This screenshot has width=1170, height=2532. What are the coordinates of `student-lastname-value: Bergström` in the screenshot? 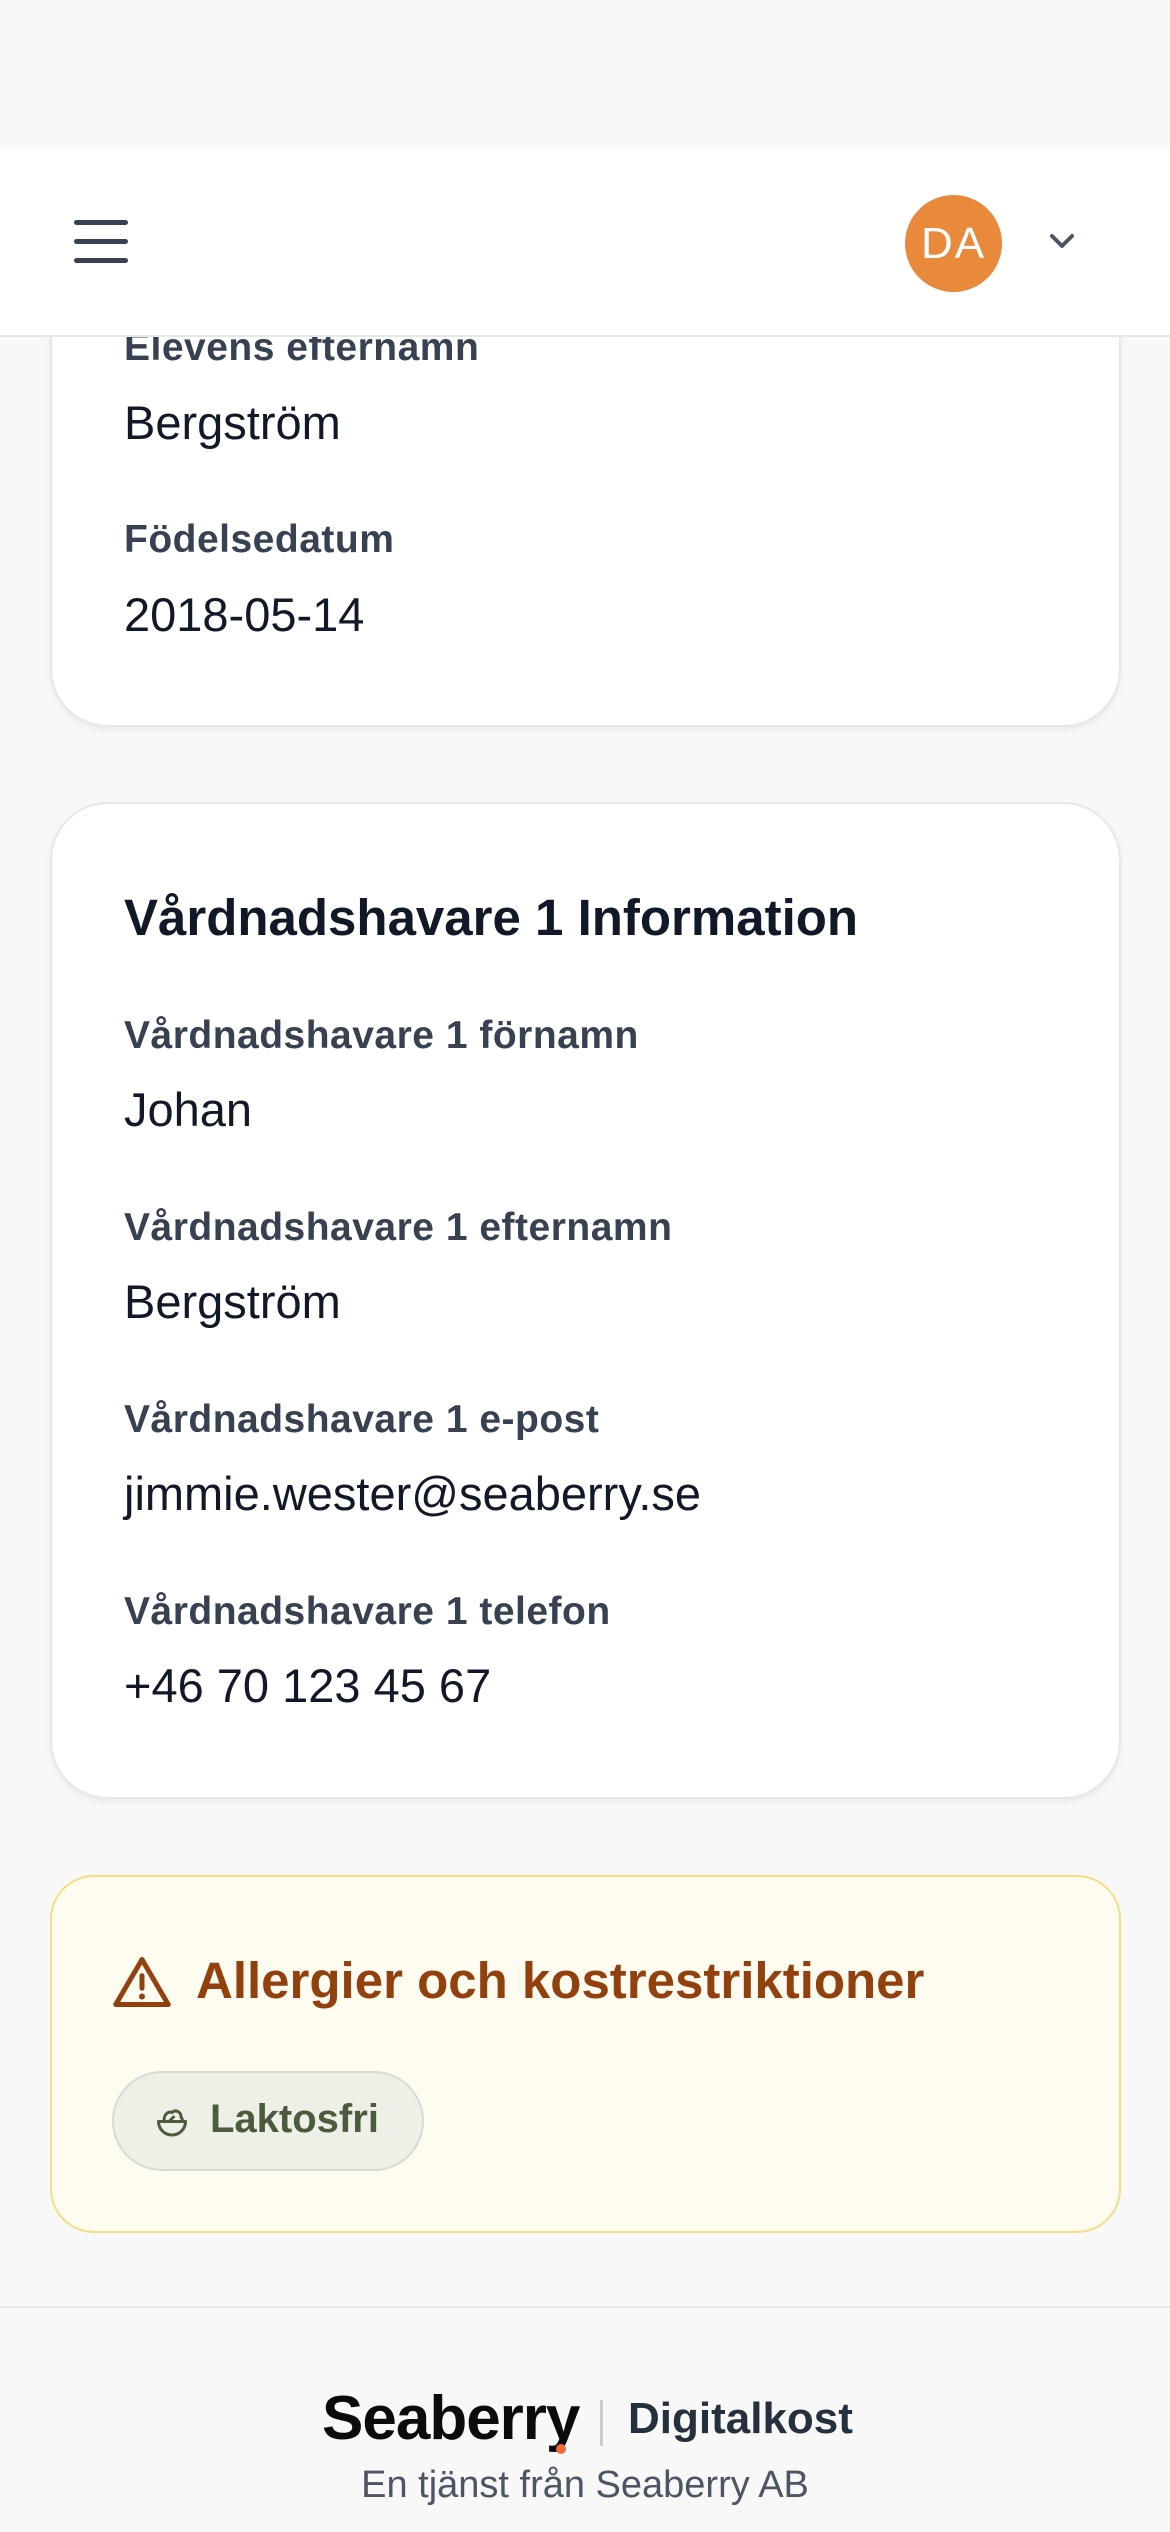 It's located at (232, 422).